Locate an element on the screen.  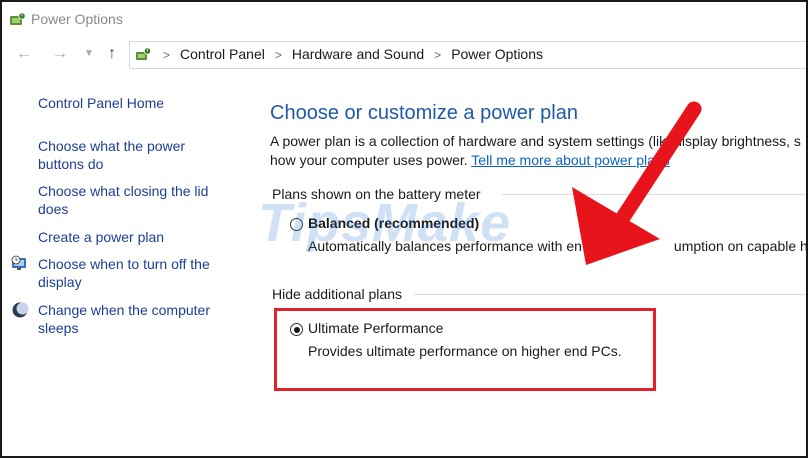
power-options-icon is located at coordinates (18, 18).